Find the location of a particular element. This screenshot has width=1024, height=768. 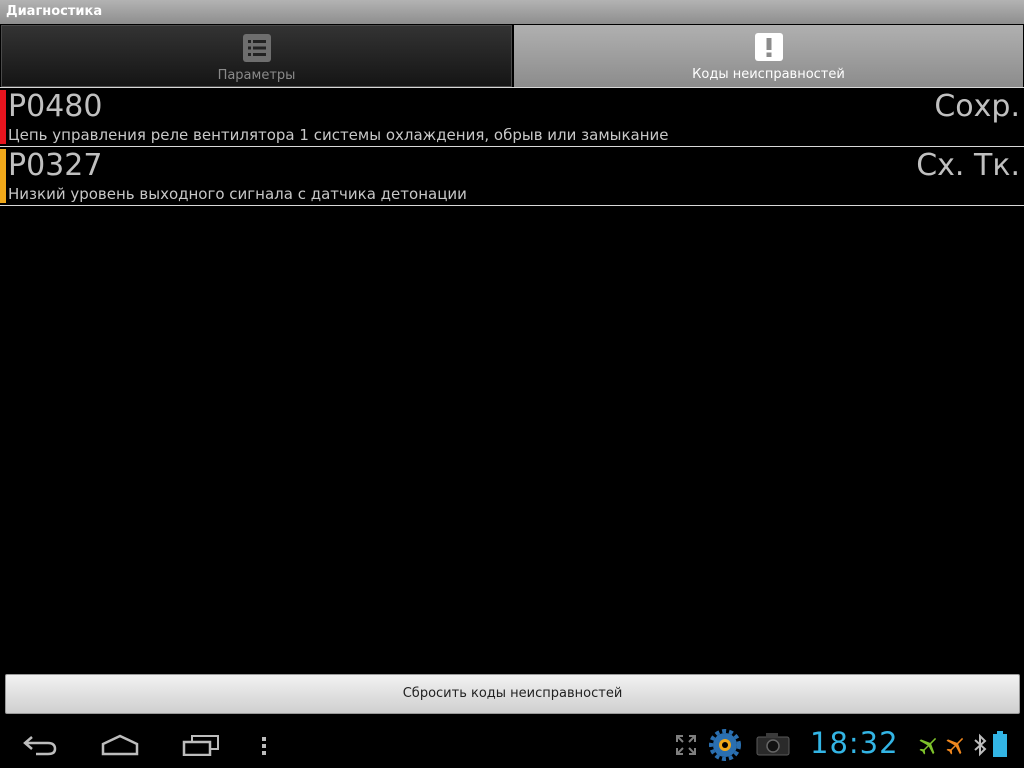

fault-status: Сохр. is located at coordinates (977, 106).